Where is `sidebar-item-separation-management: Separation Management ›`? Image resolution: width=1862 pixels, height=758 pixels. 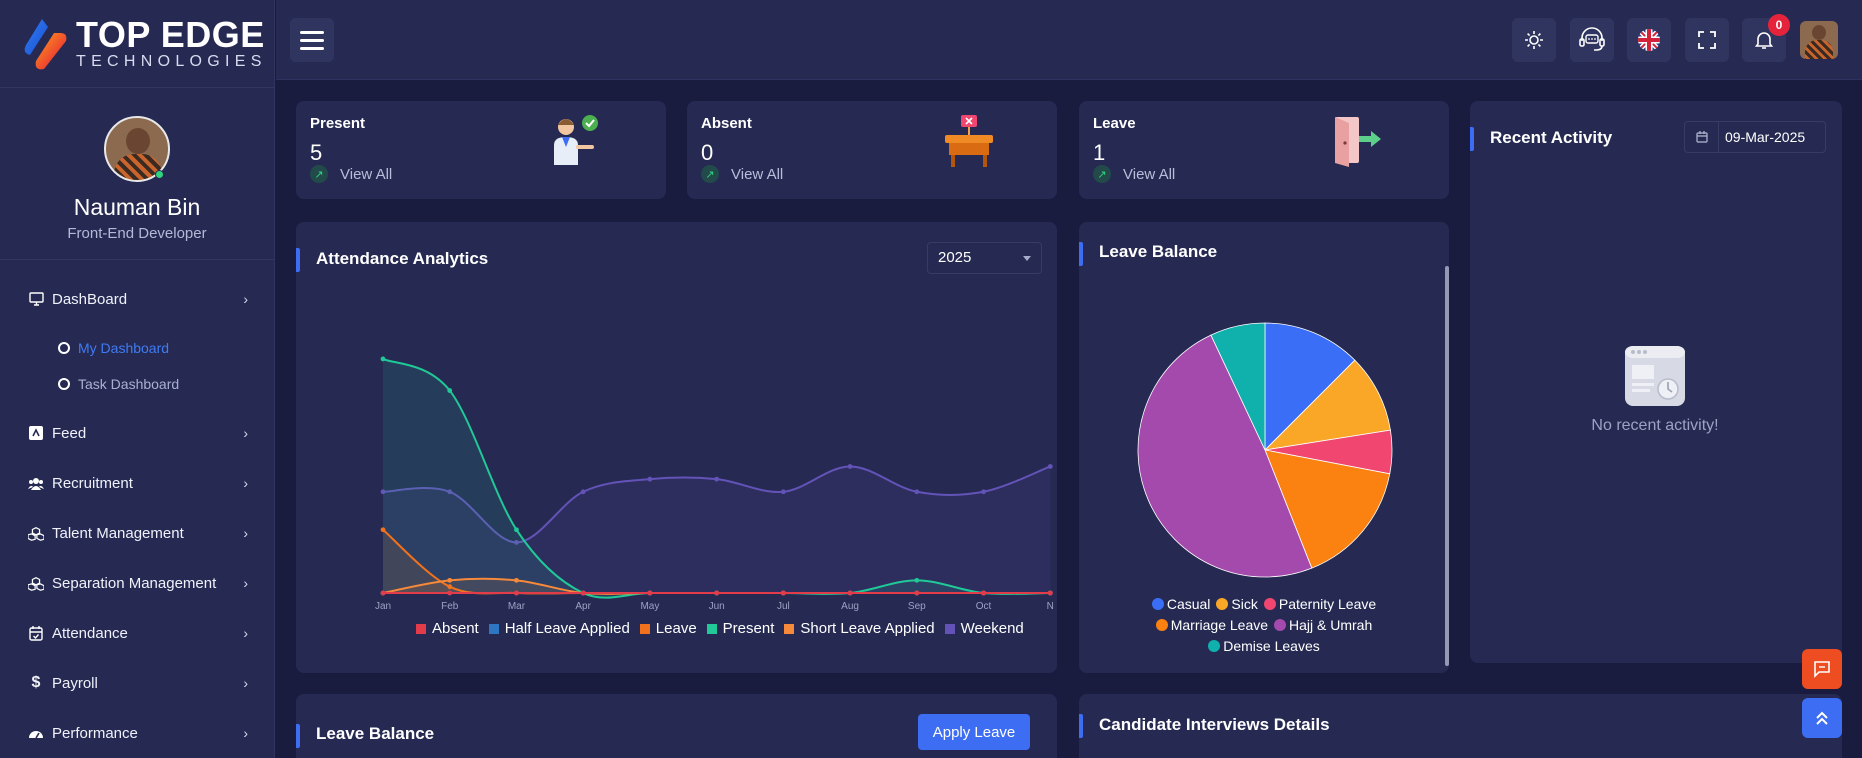 sidebar-item-separation-management: Separation Management › is located at coordinates (137, 583).